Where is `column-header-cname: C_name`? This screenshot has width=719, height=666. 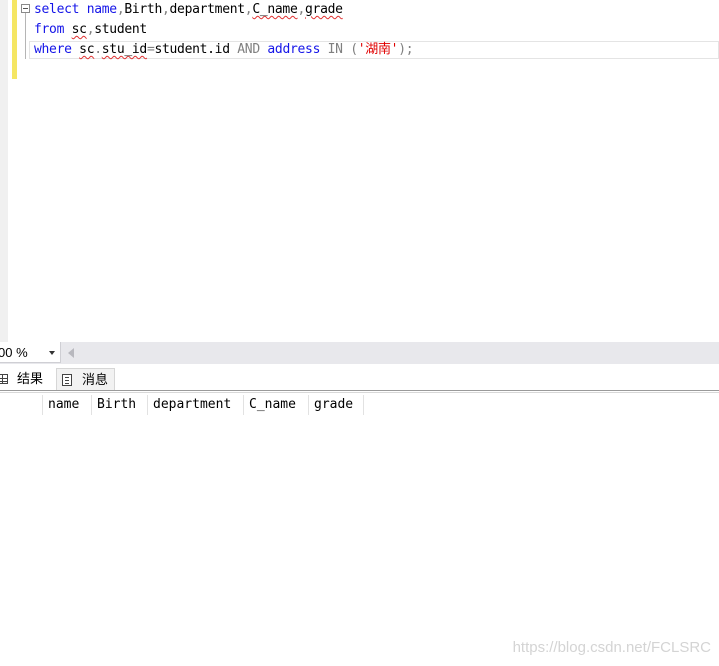 column-header-cname: C_name is located at coordinates (275, 405).